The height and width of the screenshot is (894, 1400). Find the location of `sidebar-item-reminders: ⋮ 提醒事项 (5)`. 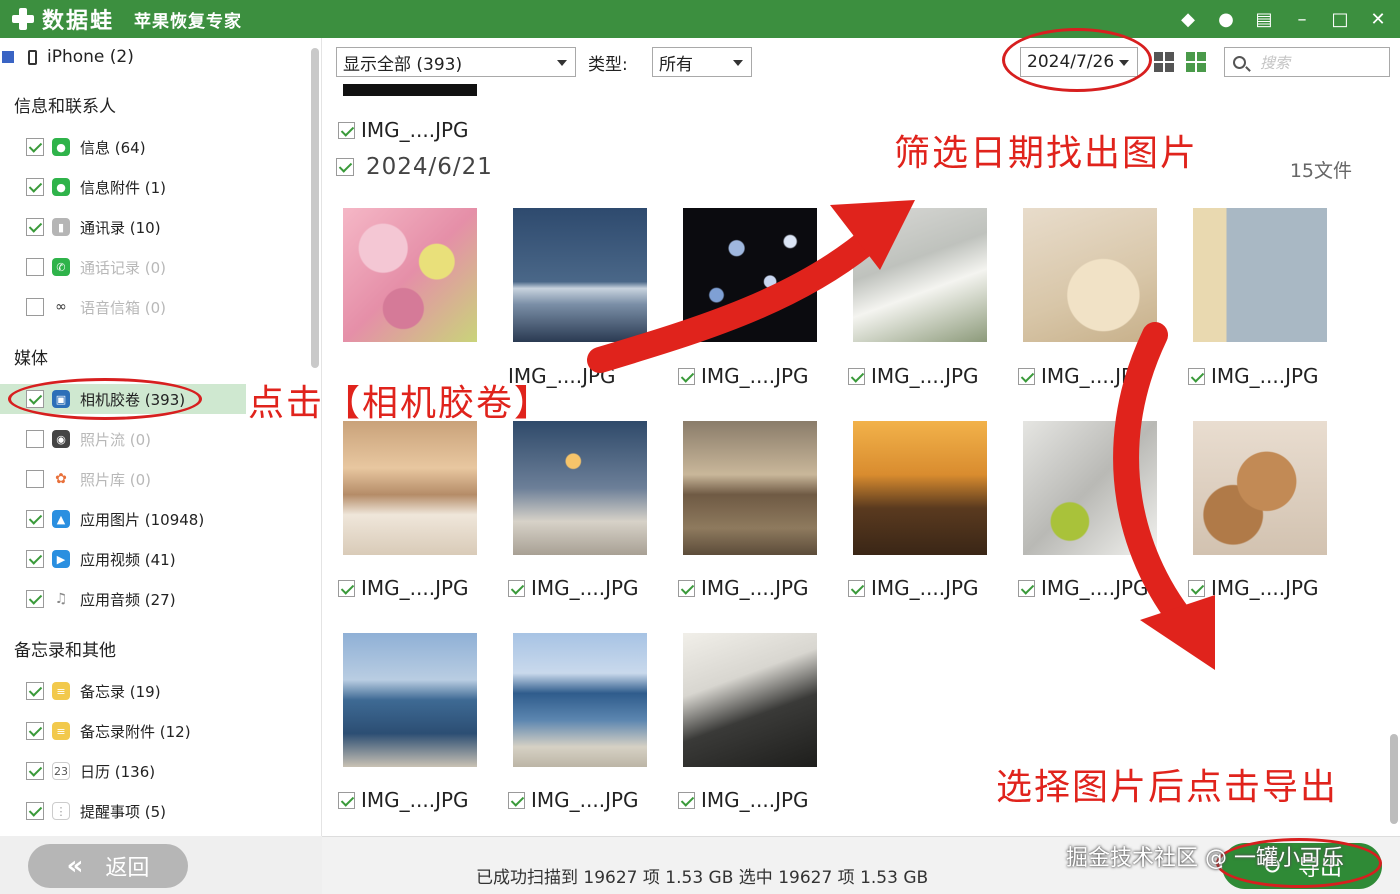

sidebar-item-reminders: ⋮ 提醒事项 (5) is located at coordinates (96, 811).